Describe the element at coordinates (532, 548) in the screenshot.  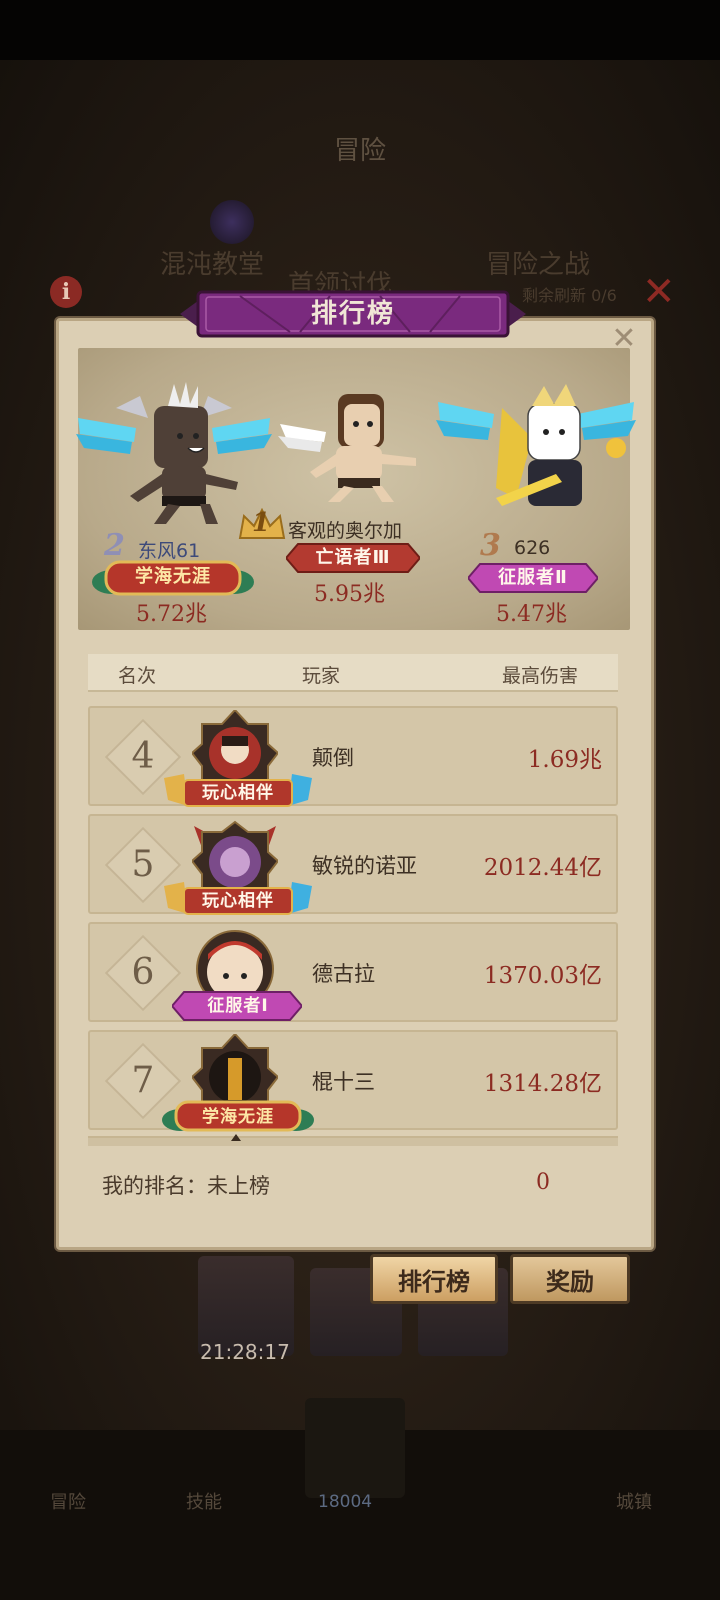
I see `podium-name-3: 626` at that location.